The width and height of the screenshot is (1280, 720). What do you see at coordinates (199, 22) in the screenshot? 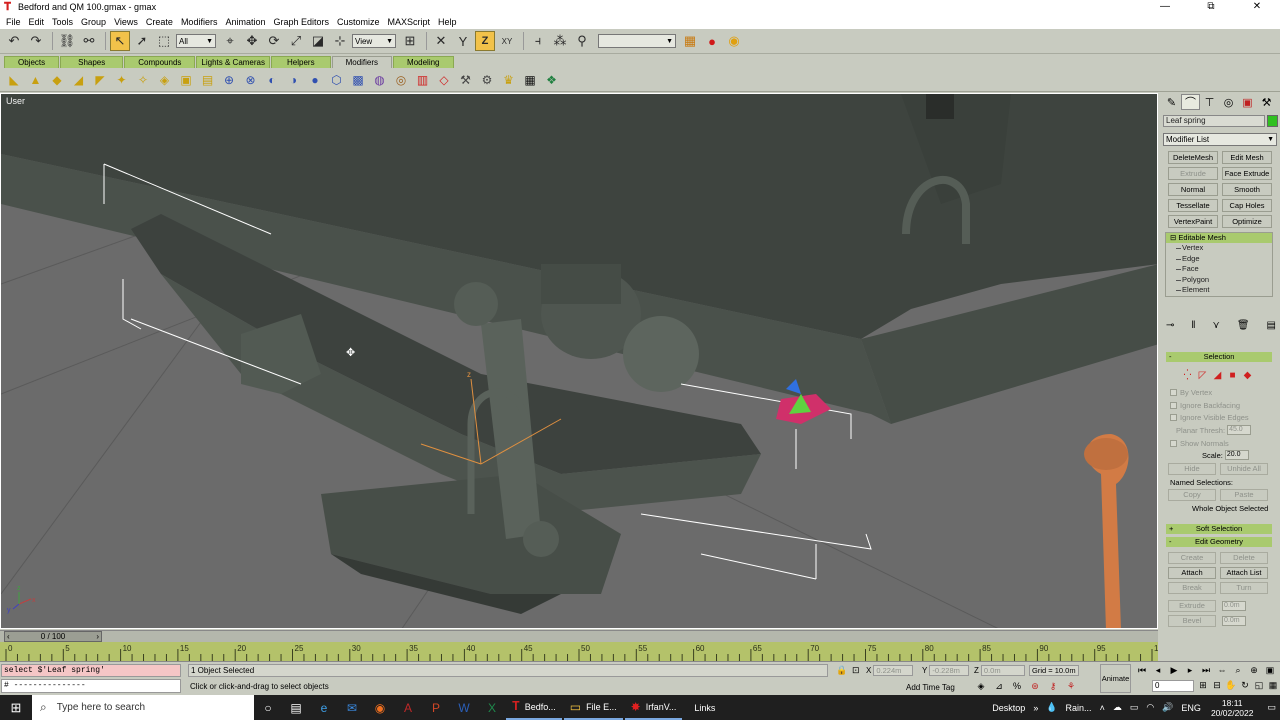
I see `menu-modifiers: Modifiers` at bounding box center [199, 22].